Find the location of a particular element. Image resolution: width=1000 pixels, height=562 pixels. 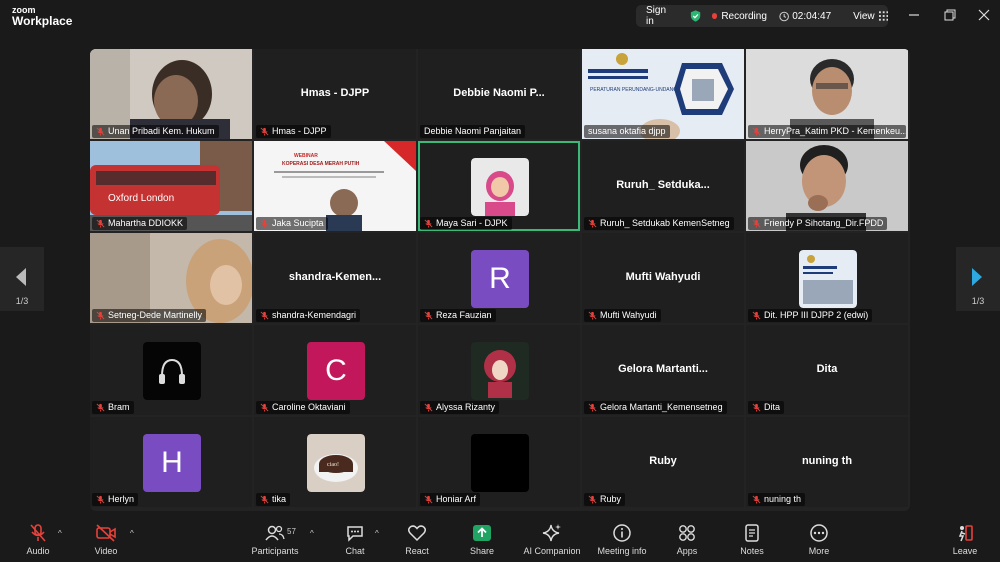

participant-display-name: Hmas - DJPP is located at coordinates (335, 93).